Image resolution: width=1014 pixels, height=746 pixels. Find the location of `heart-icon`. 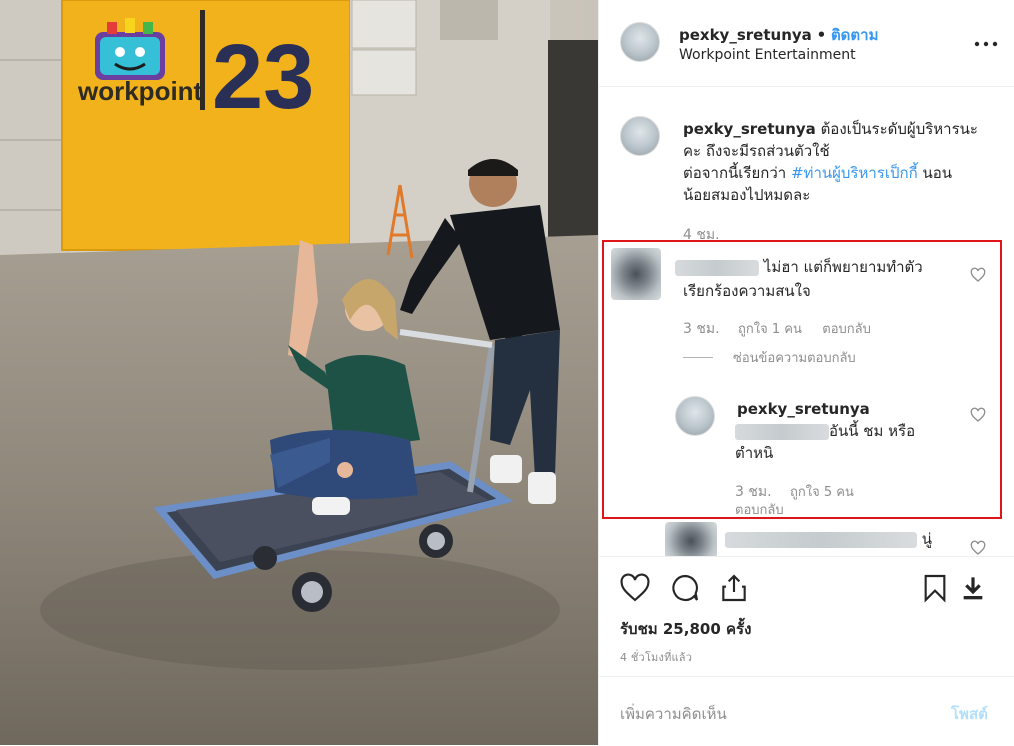

heart-icon is located at coordinates (635, 588).